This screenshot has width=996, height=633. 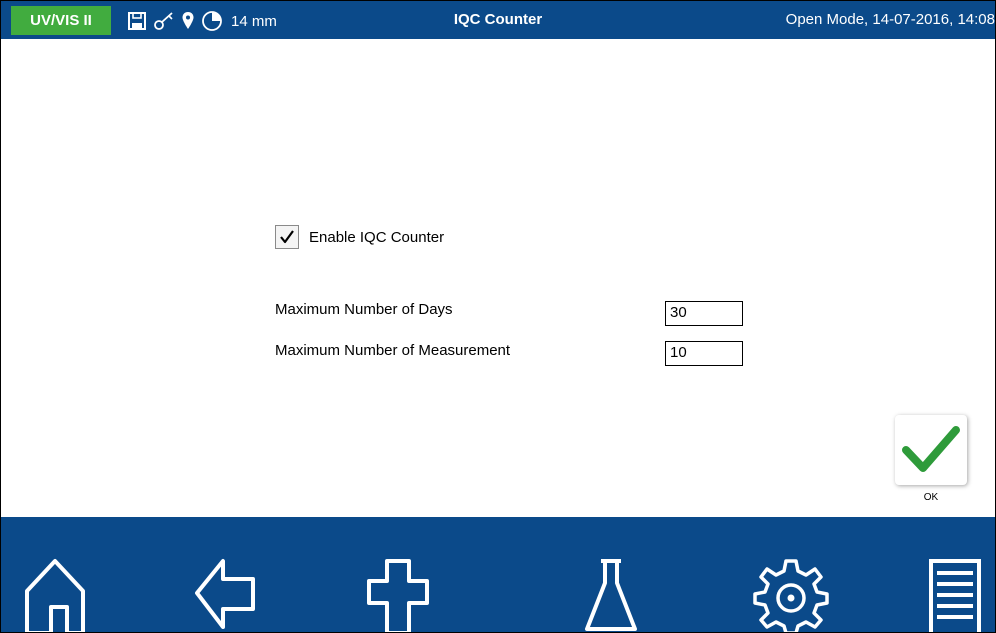 I want to click on home-button, so click(x=55, y=594).